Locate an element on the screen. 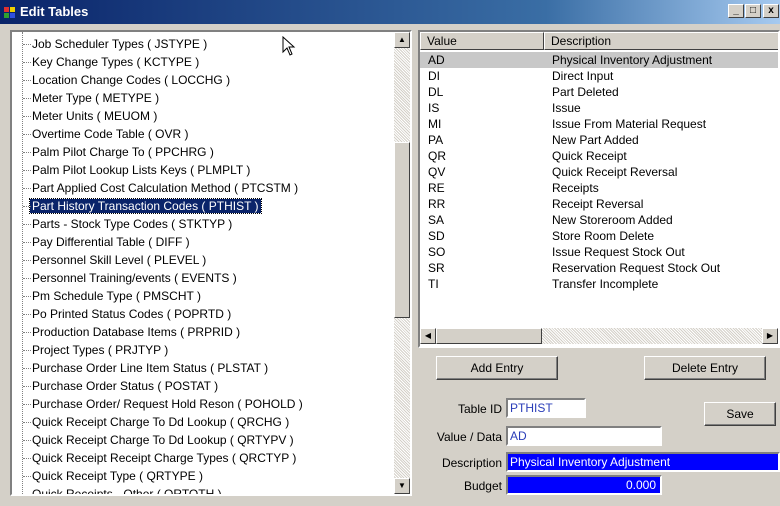  scroll-down-icon: ▼ is located at coordinates (402, 486).